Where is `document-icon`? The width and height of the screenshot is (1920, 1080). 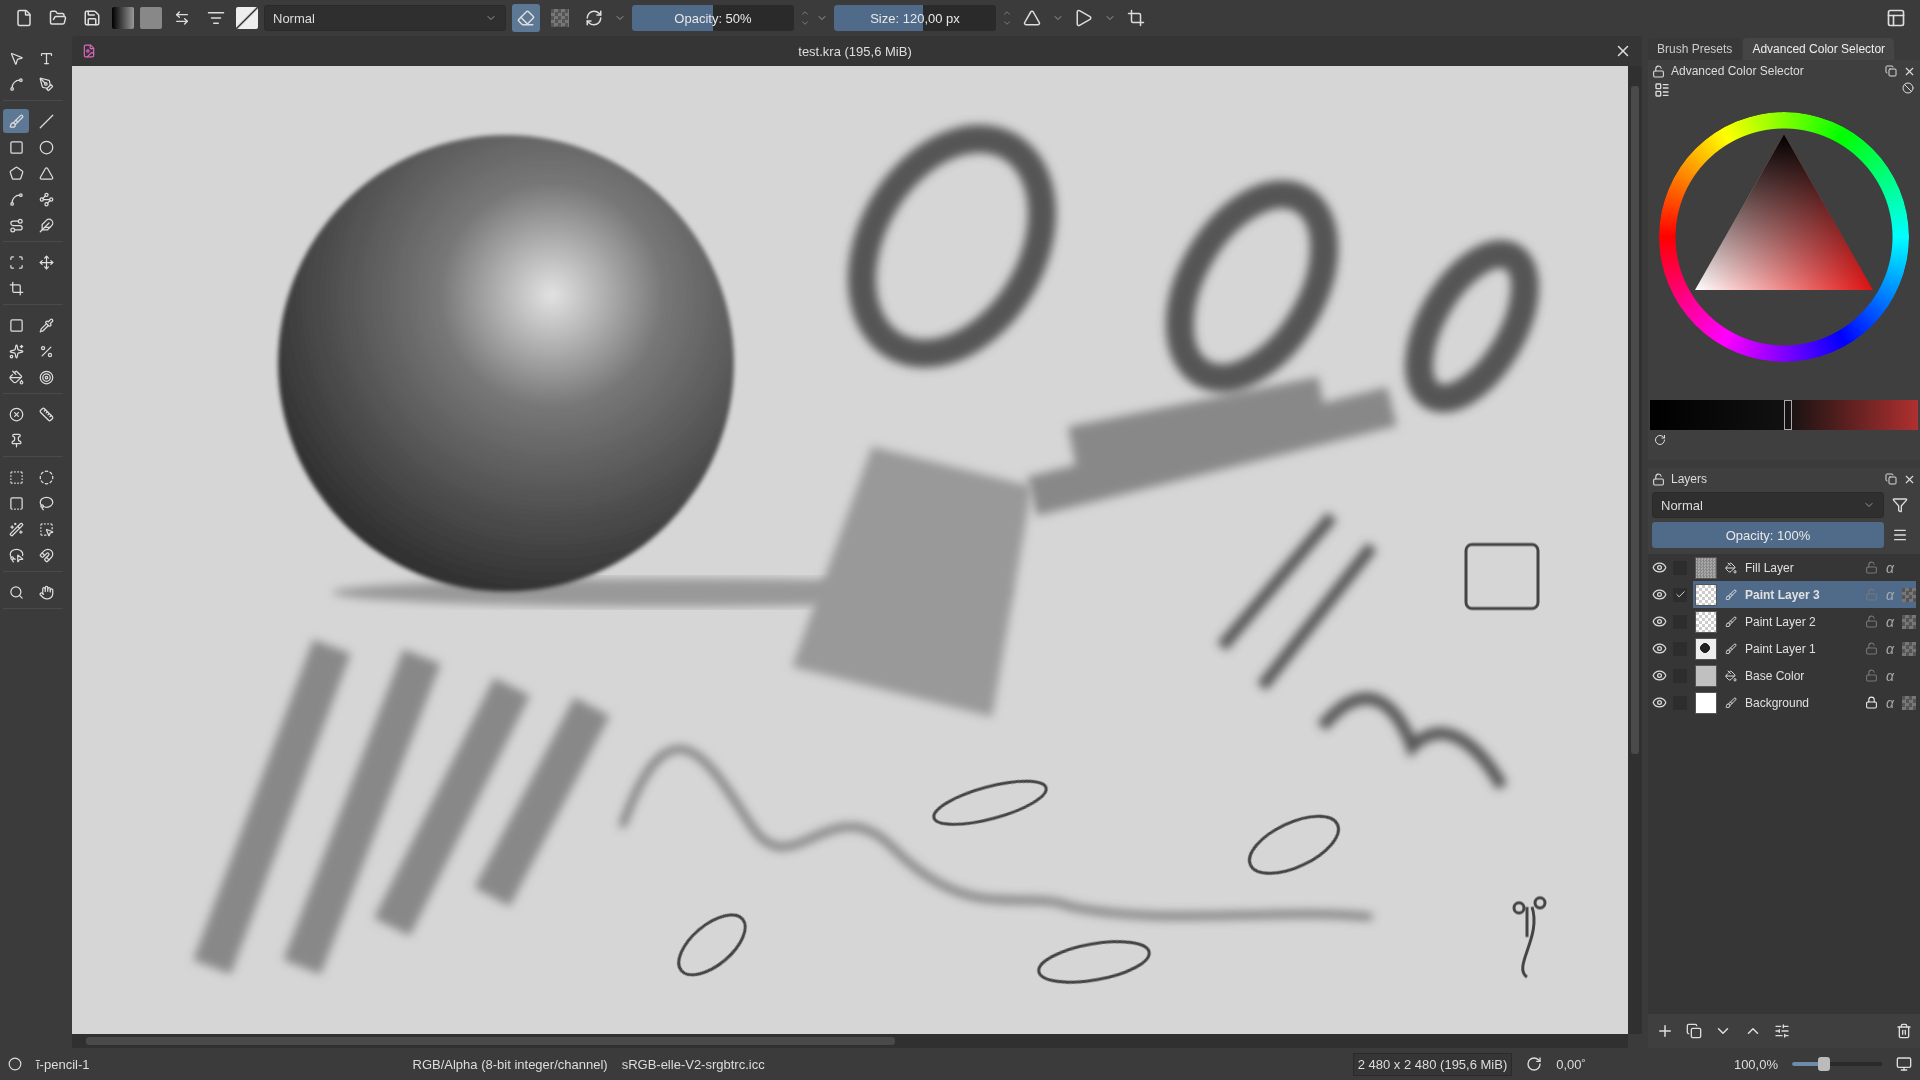 document-icon is located at coordinates (24, 18).